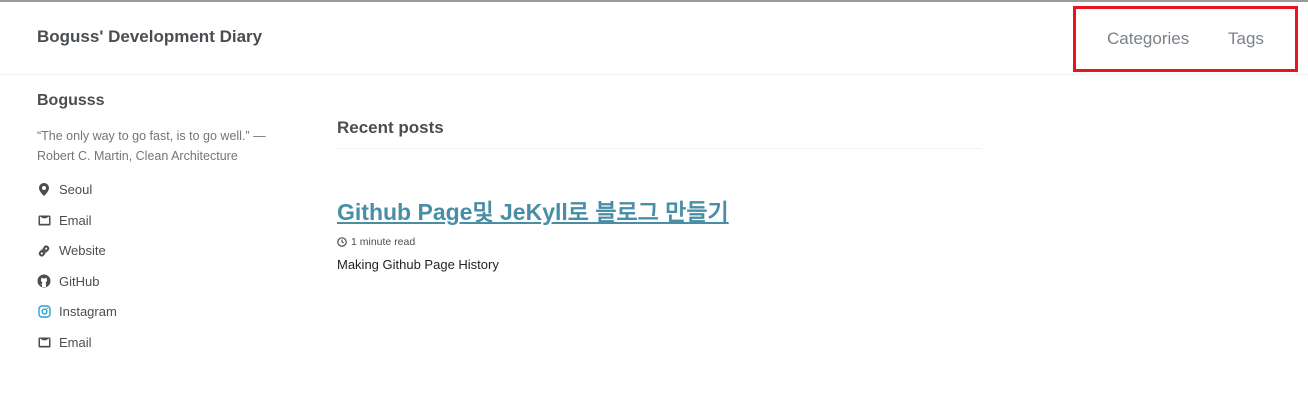  I want to click on post-meta: 1 minute read, so click(659, 242).